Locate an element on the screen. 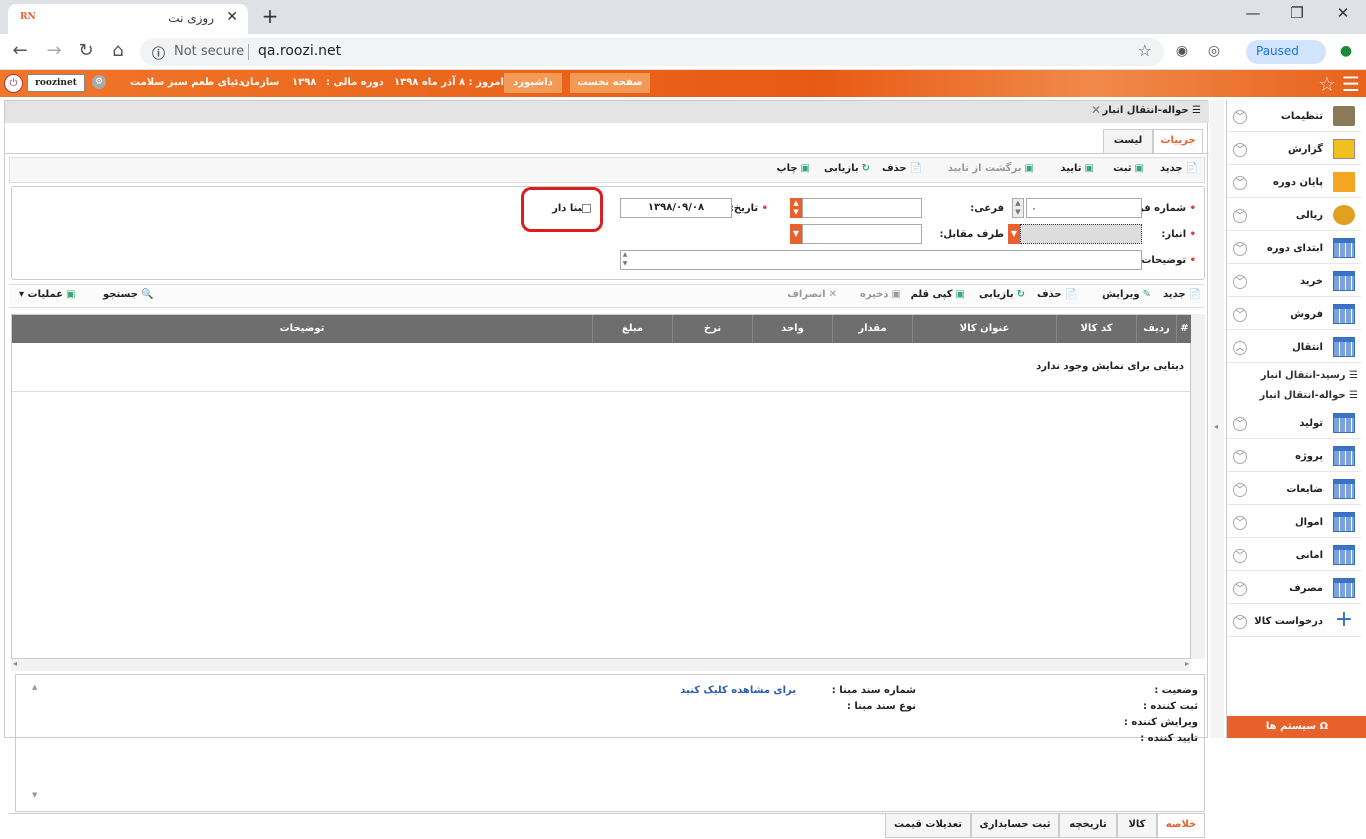 This screenshot has width=1366, height=839. item-new-button: 📄جدید is located at coordinates (1182, 294).